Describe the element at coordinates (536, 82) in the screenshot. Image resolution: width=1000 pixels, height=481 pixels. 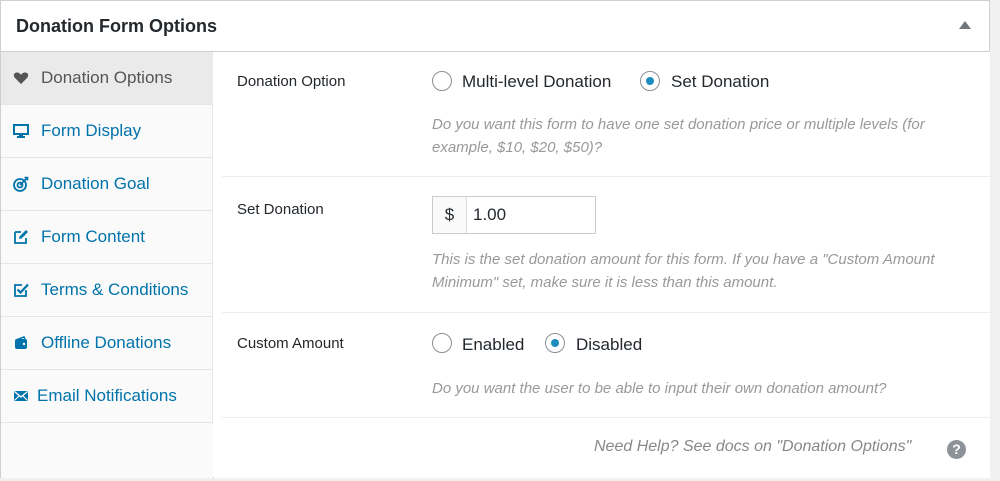
I see `multi-level-donation-label: Multi-level Donation` at that location.